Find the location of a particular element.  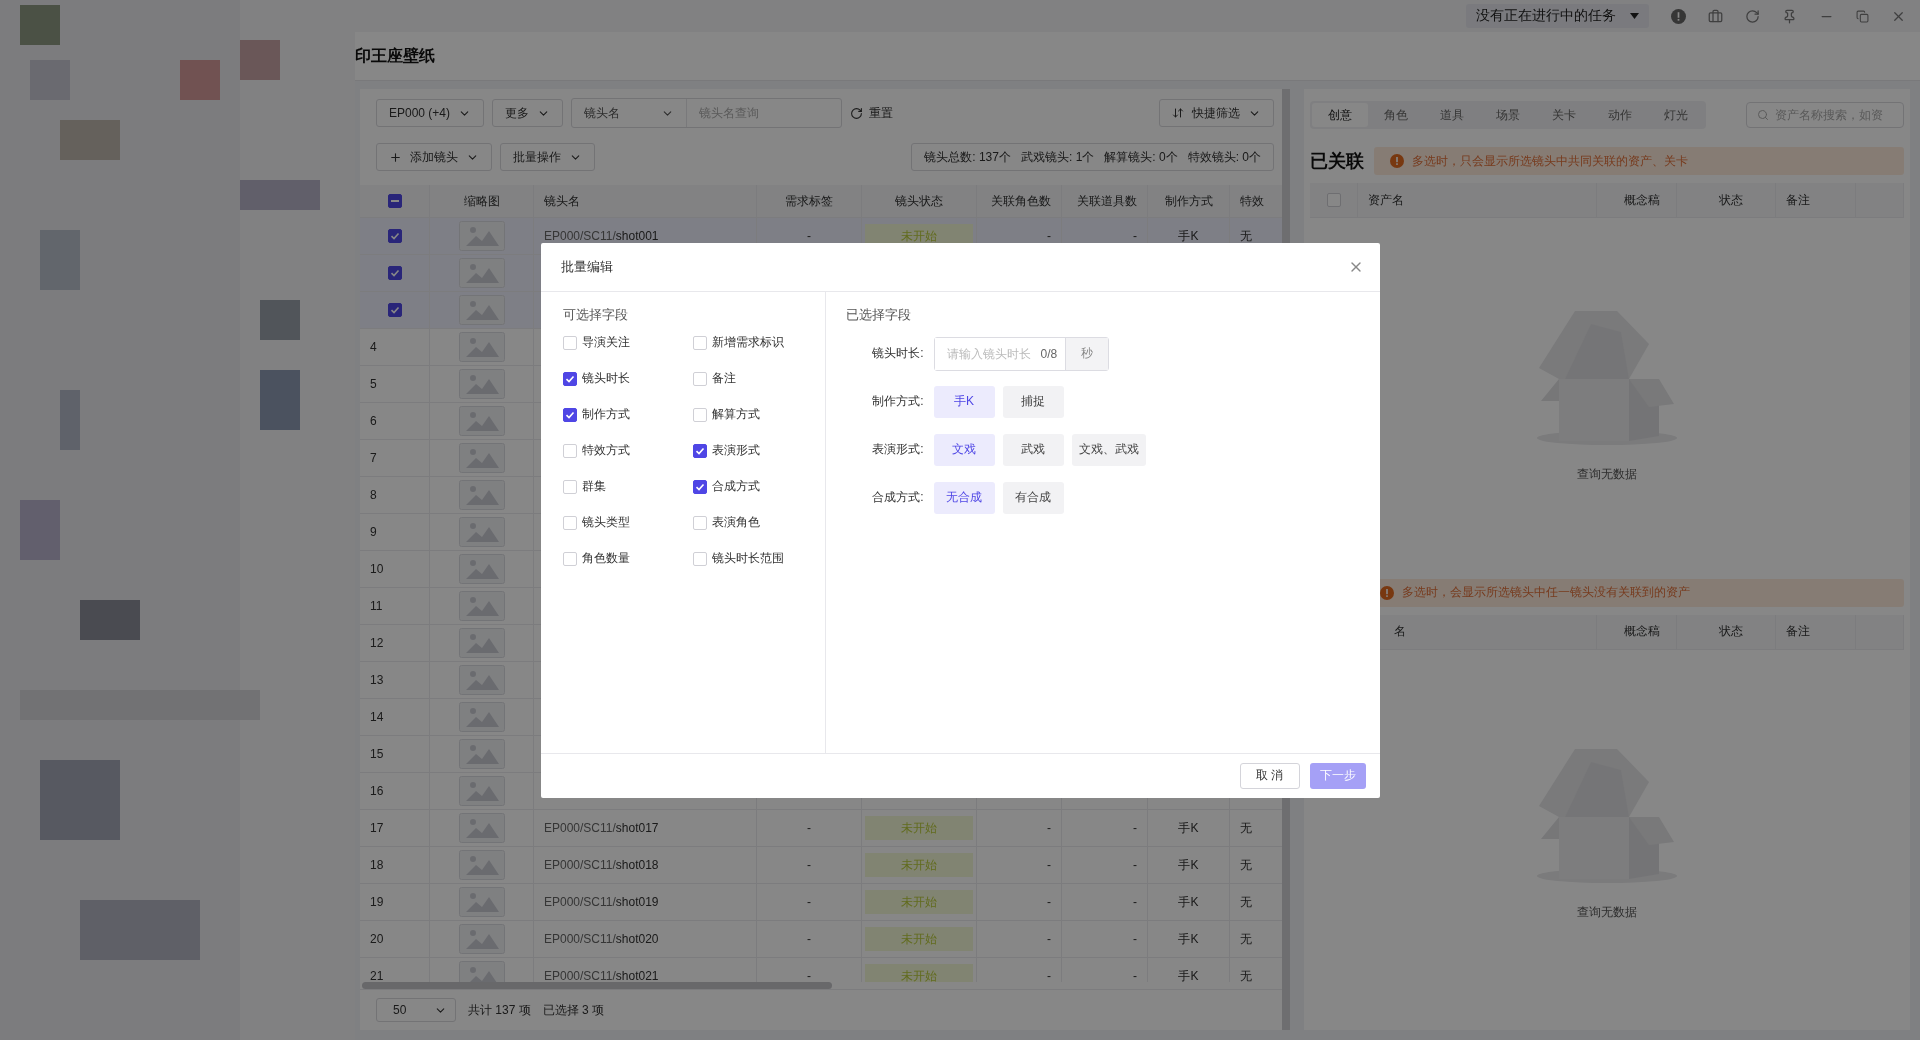

section-heading: 已关联 is located at coordinates (1337, 161).